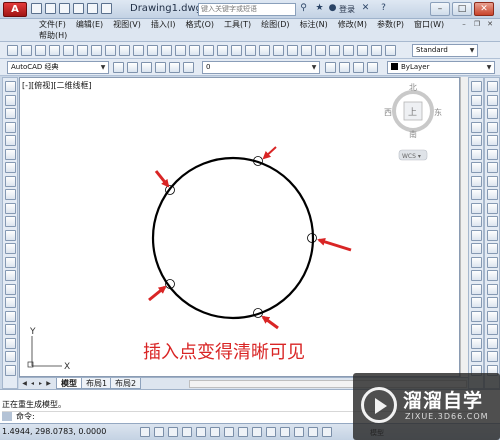 Image resolution: width=500 pixels, height=440 pixels. What do you see at coordinates (247, 9) in the screenshot?
I see `search-input: 键入关键字或短语` at bounding box center [247, 9].